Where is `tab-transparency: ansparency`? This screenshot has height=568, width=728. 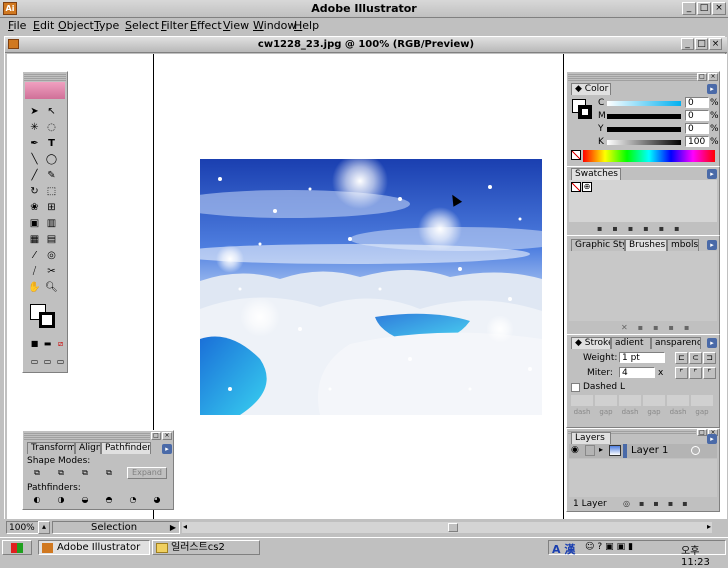
tab-transparency: ansparency is located at coordinates (676, 343).